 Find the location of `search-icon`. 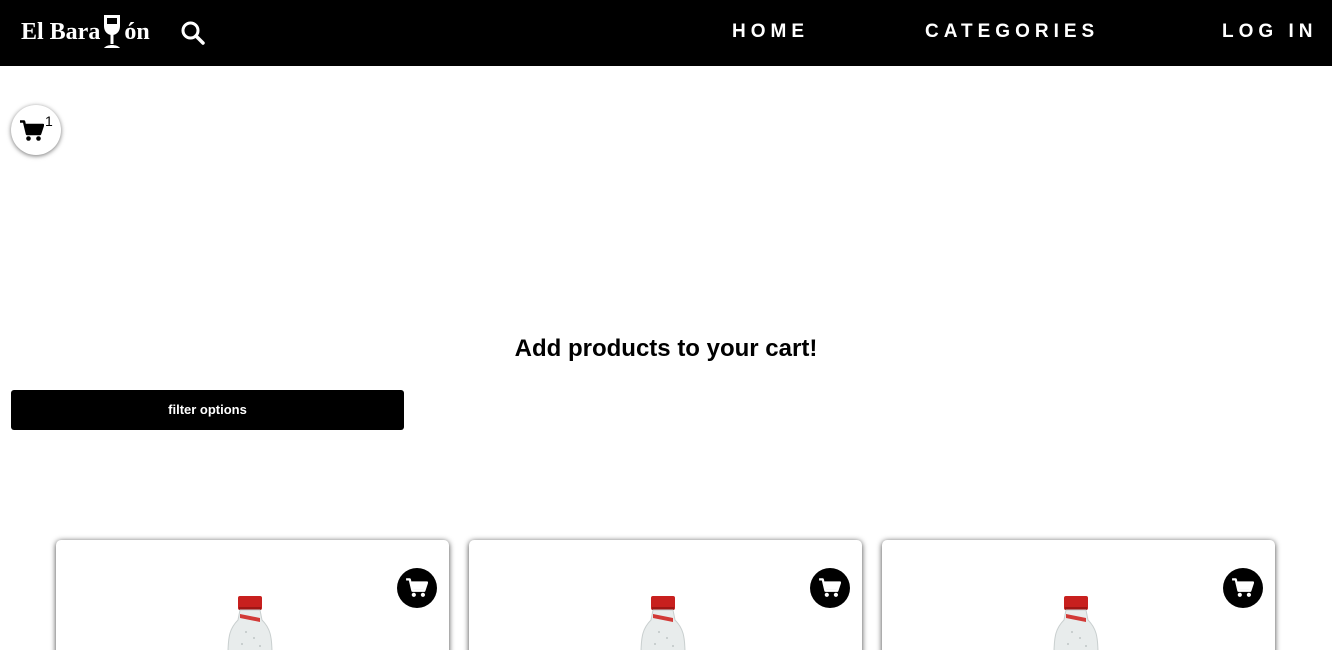

search-icon is located at coordinates (193, 33).